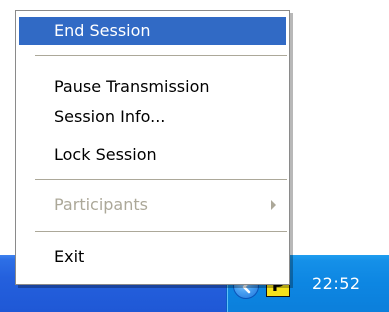 The height and width of the screenshot is (312, 389). Describe the element at coordinates (152, 205) in the screenshot. I see `menu-item-participants: Participants` at that location.